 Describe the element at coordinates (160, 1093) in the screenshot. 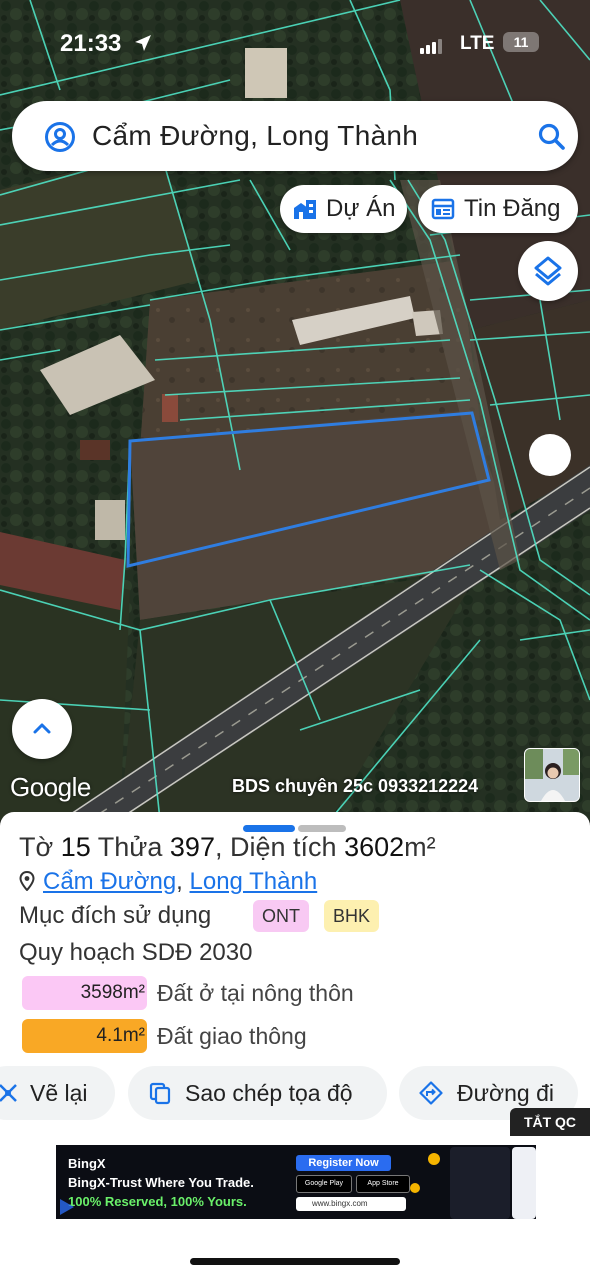

I see `copy-icon` at that location.